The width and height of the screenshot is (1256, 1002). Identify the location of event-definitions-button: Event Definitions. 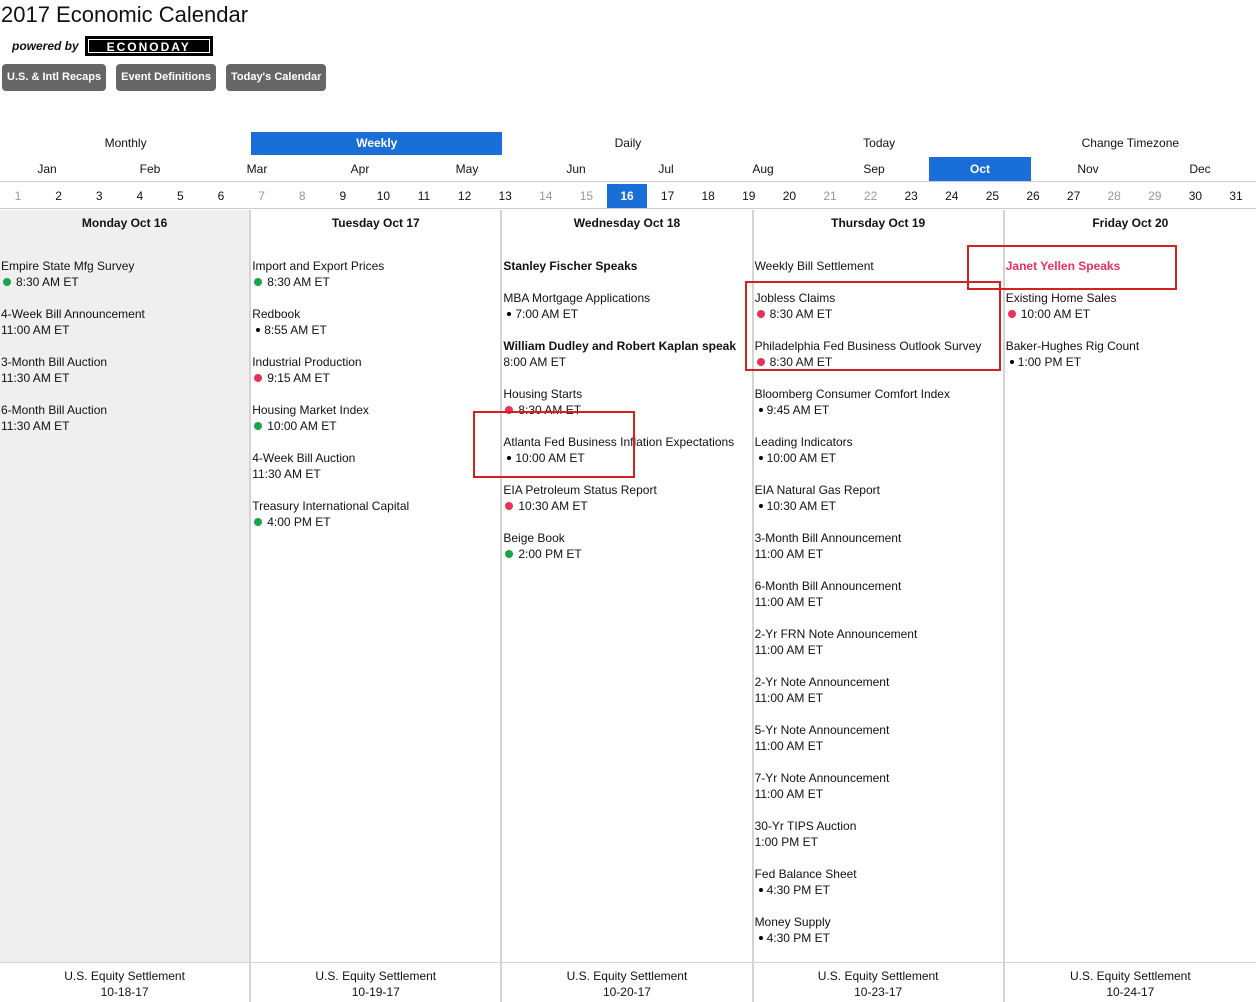
(166, 77).